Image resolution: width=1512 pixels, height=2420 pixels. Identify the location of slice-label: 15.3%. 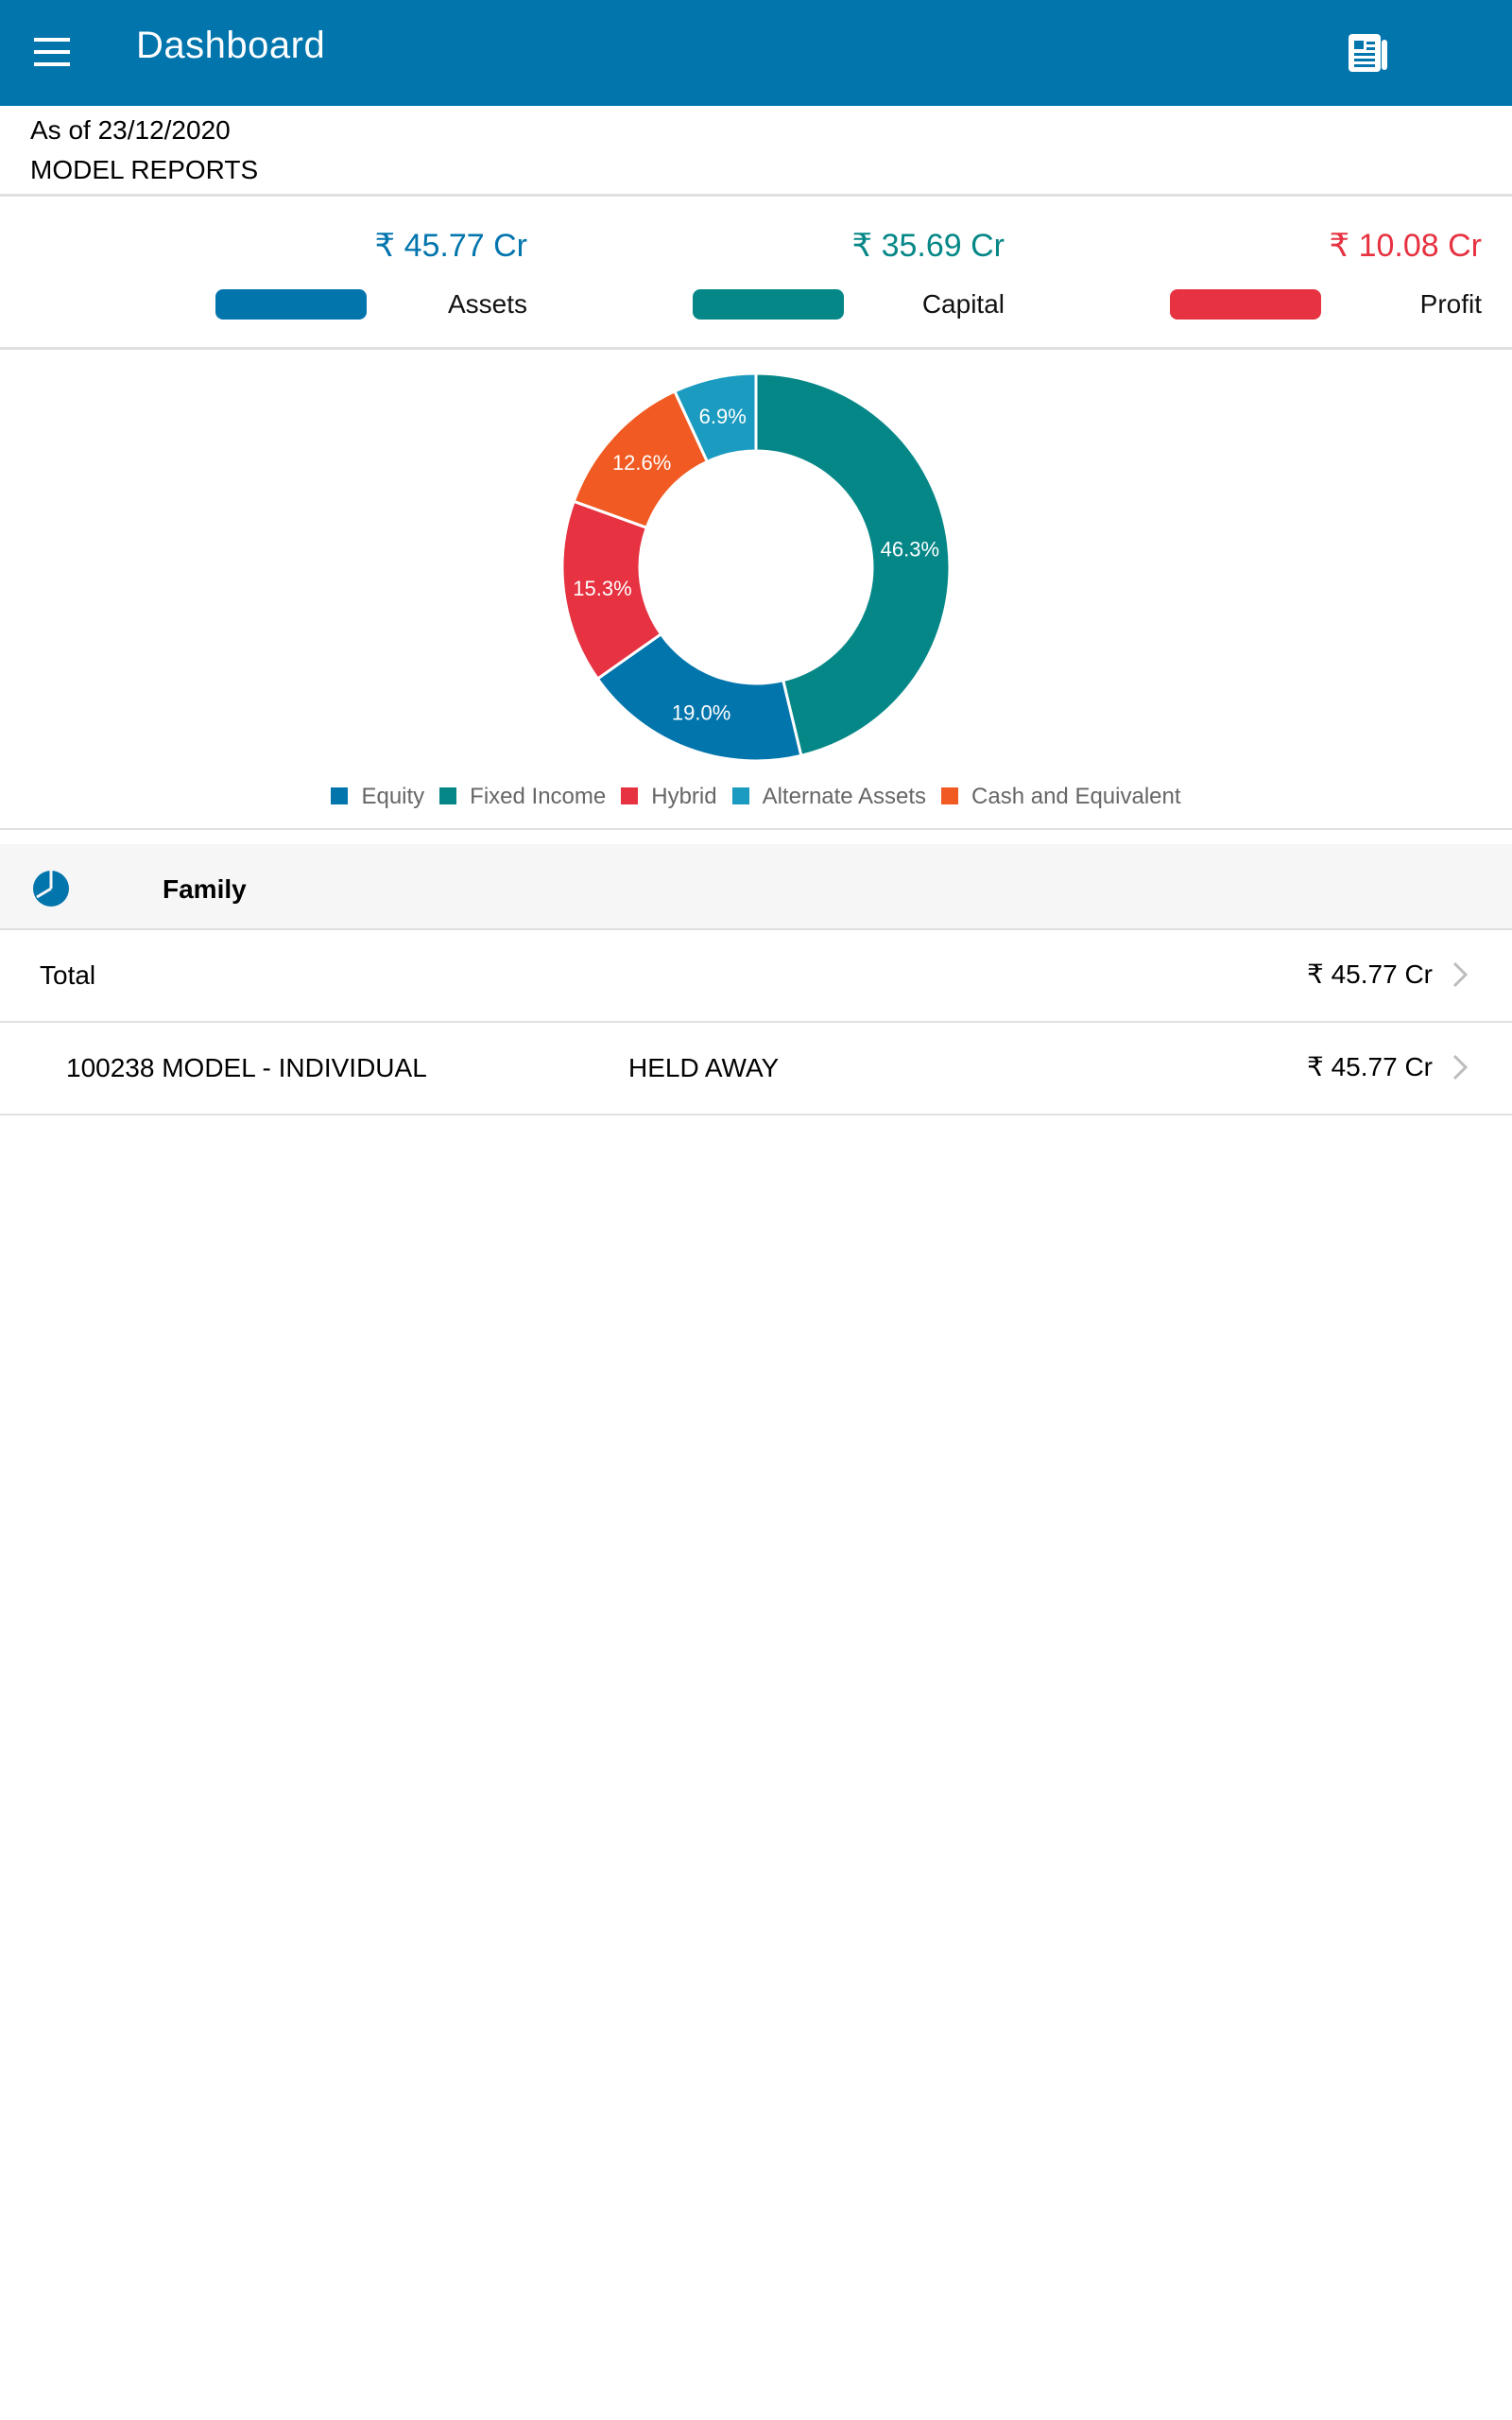
(602, 589).